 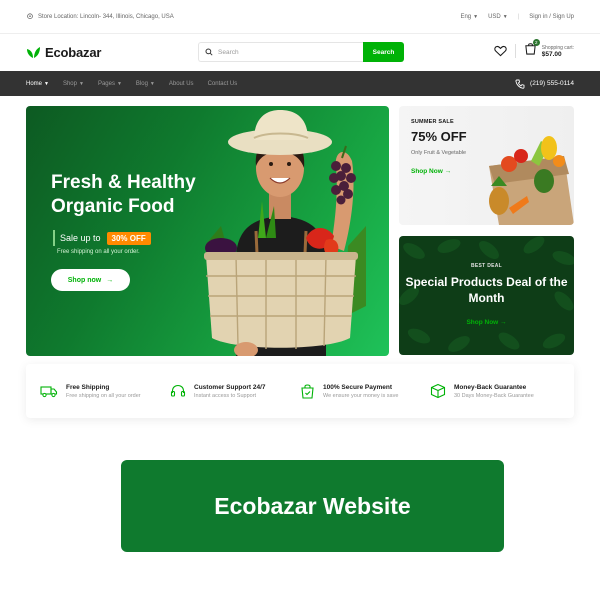 I want to click on leaf-logo-icon, so click(x=33, y=52).